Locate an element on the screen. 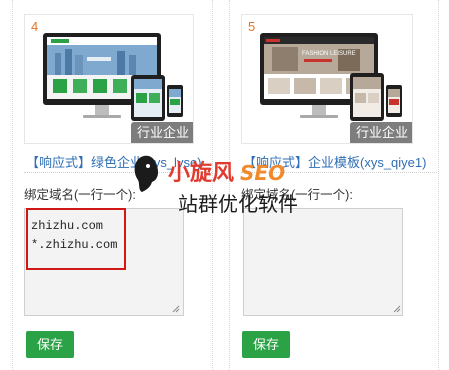 This screenshot has width=449, height=370. domain-textarea is located at coordinates (323, 262).